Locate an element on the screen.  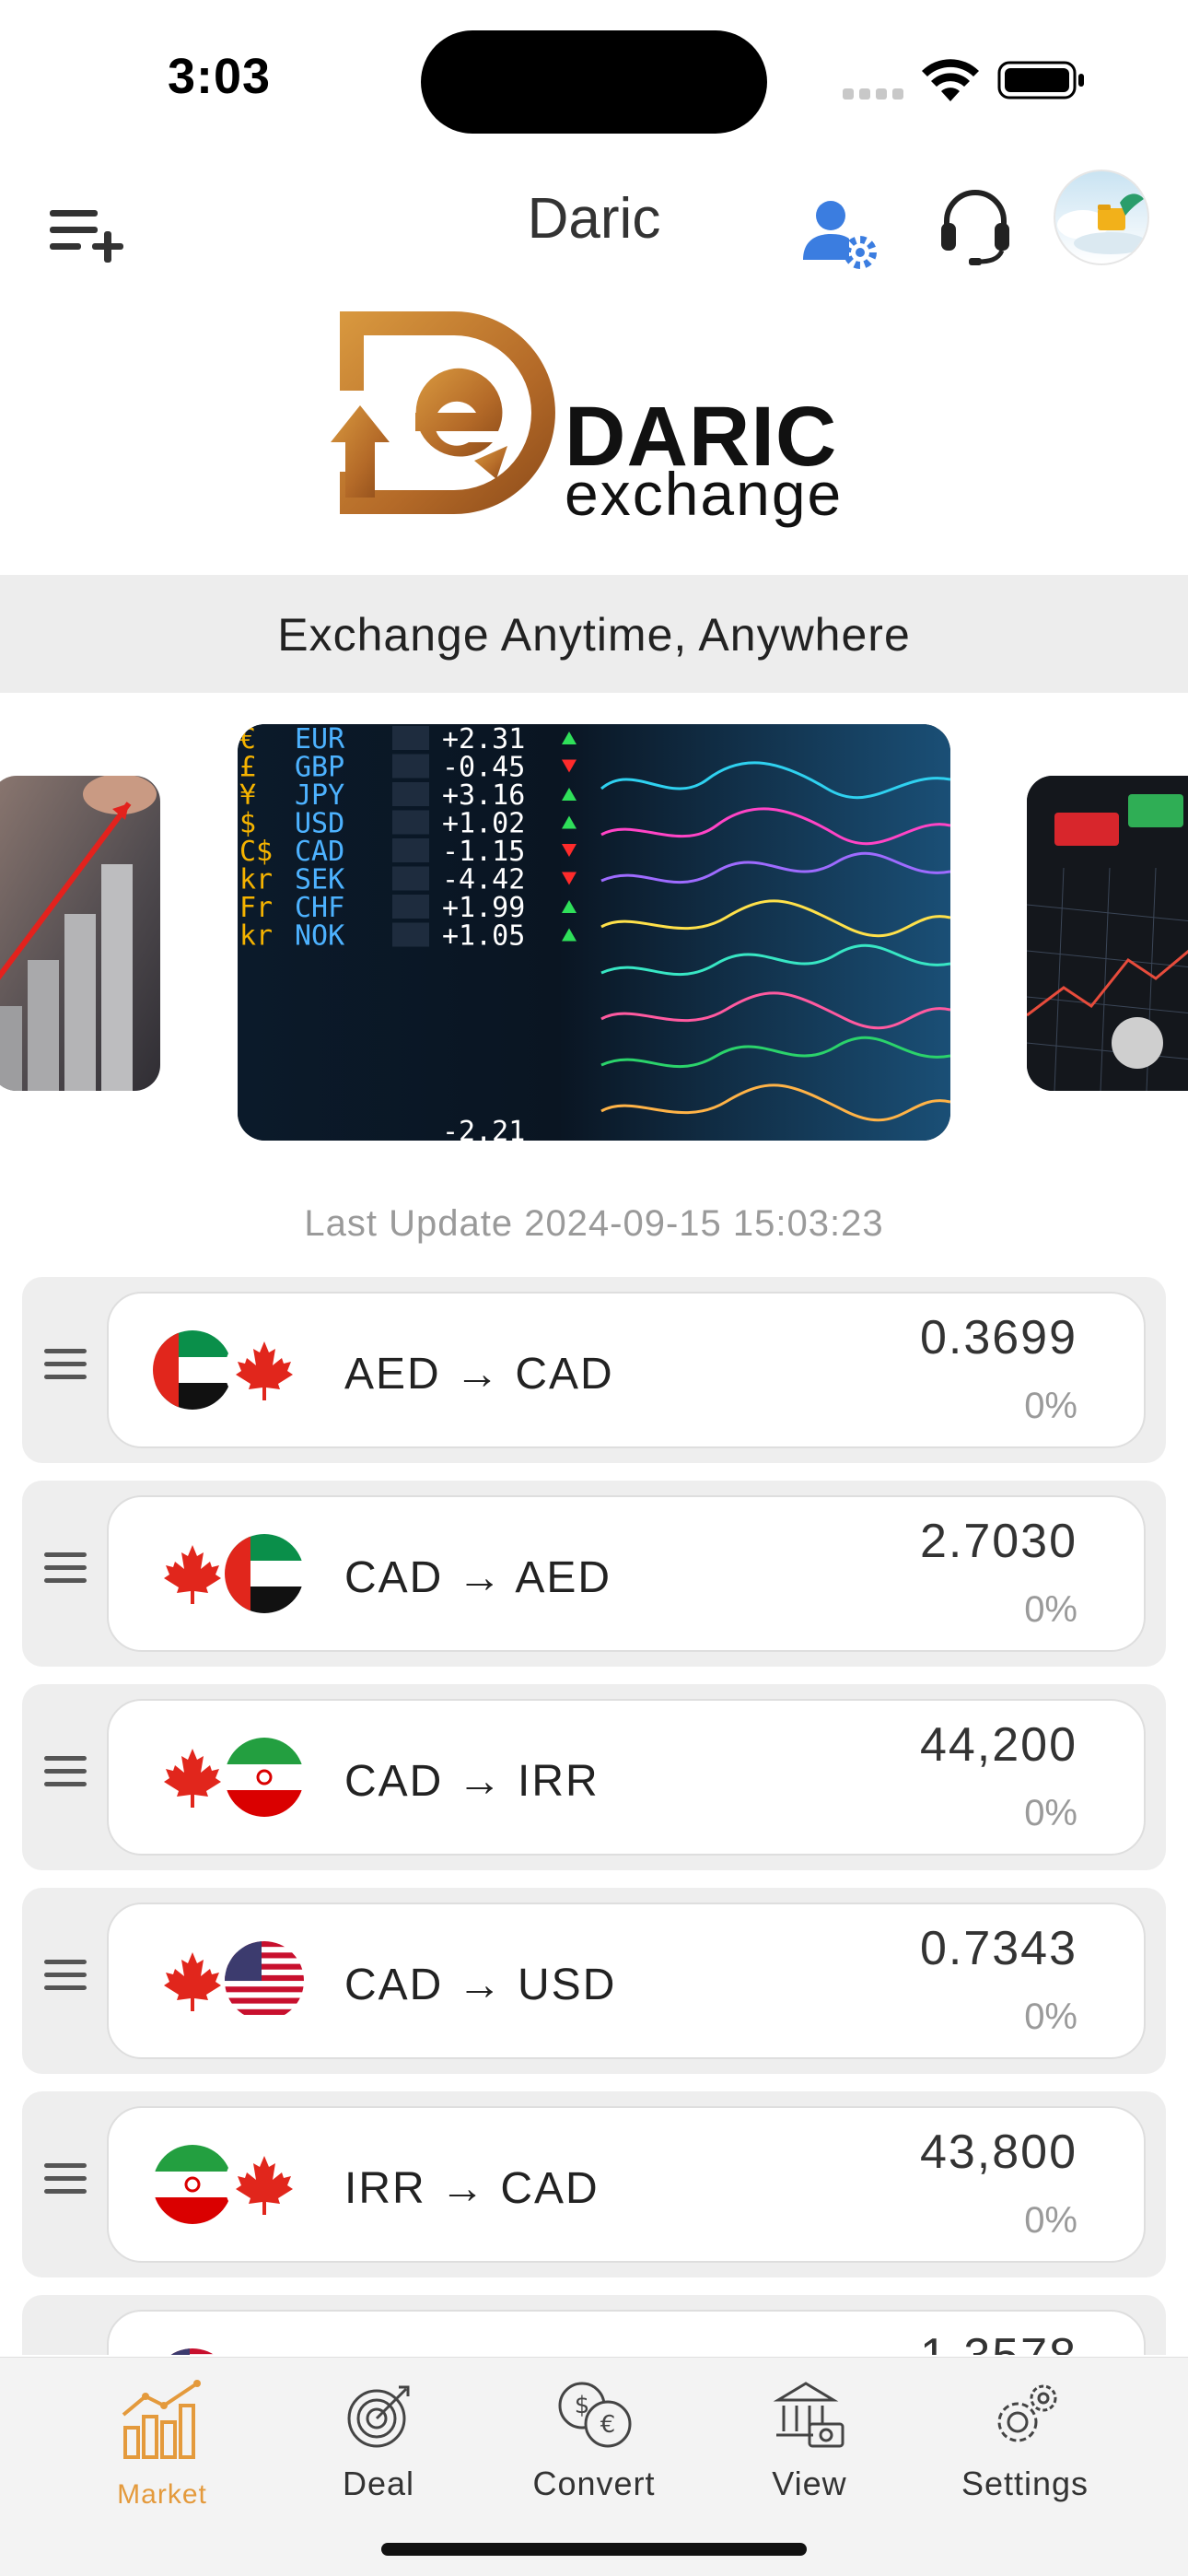
status-time: 3:03 is located at coordinates (220, 76).